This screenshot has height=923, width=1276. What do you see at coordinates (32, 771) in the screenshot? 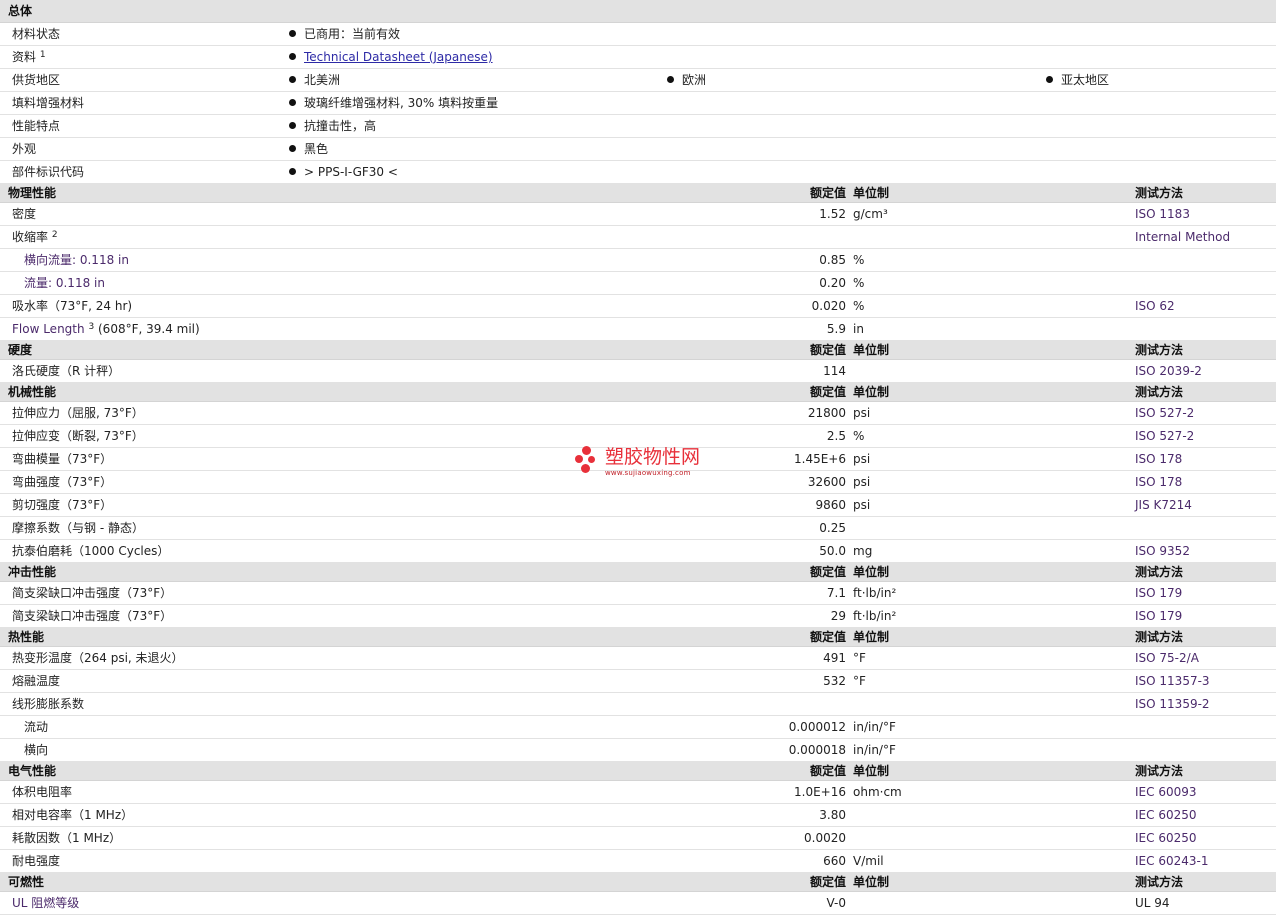
I see `section-title: 电气性能` at bounding box center [32, 771].